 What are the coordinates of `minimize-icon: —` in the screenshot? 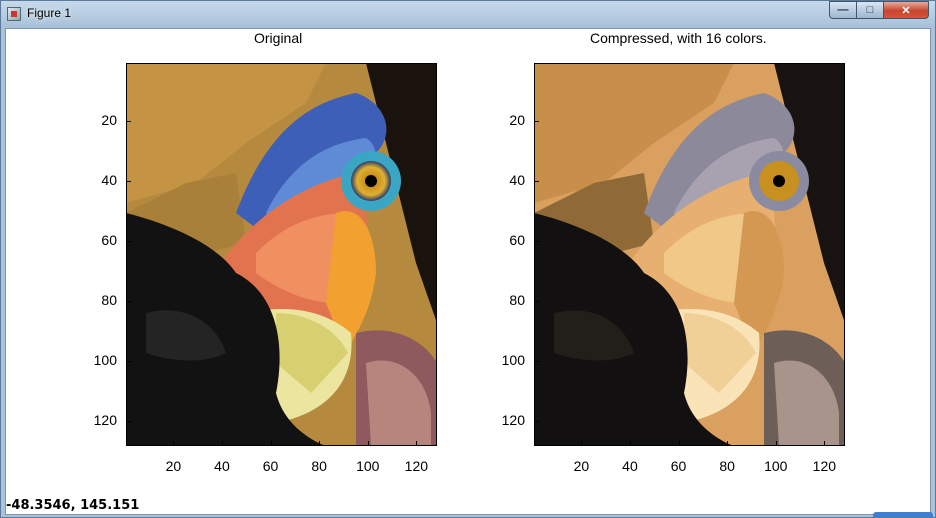 It's located at (843, 10).